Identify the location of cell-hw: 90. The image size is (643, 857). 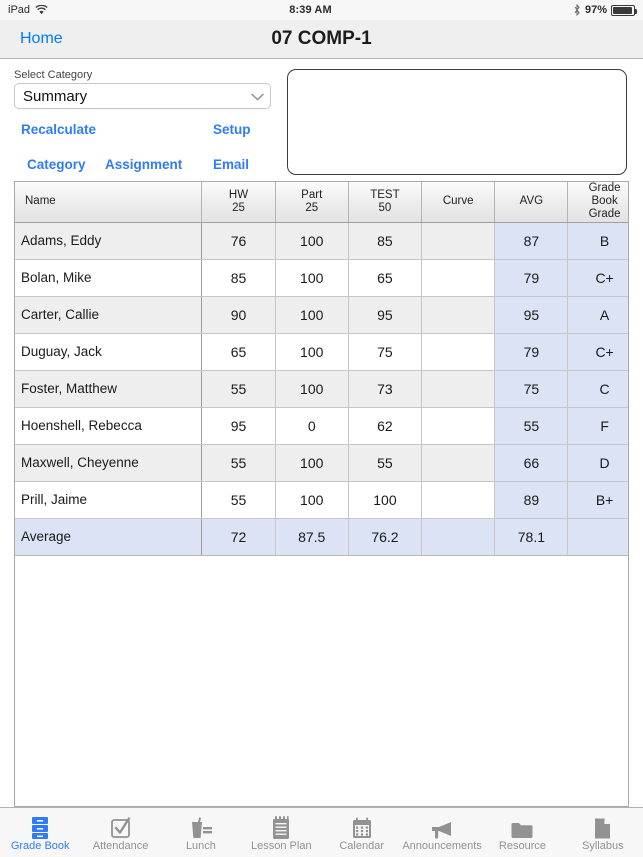
(238, 315).